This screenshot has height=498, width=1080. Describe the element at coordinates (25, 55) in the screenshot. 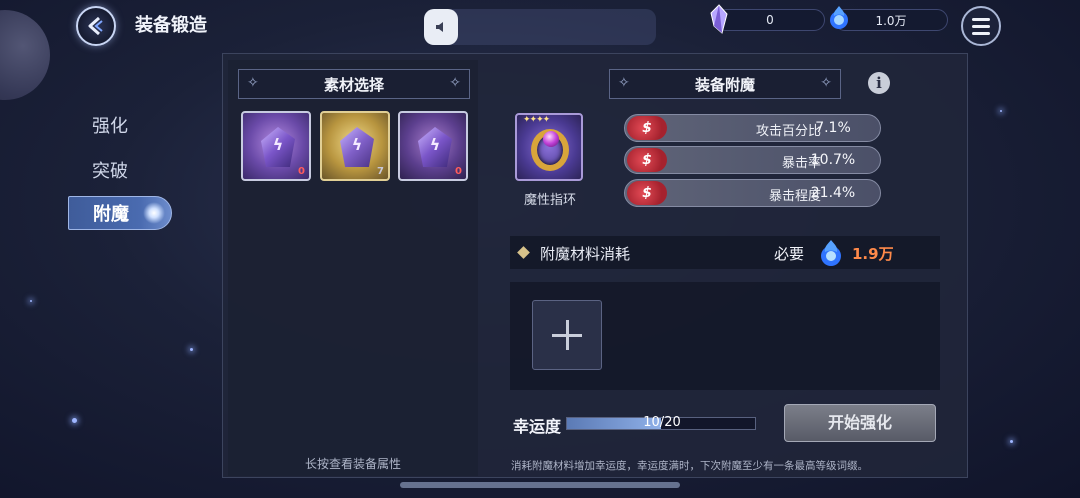

I see `planet-decoration` at that location.